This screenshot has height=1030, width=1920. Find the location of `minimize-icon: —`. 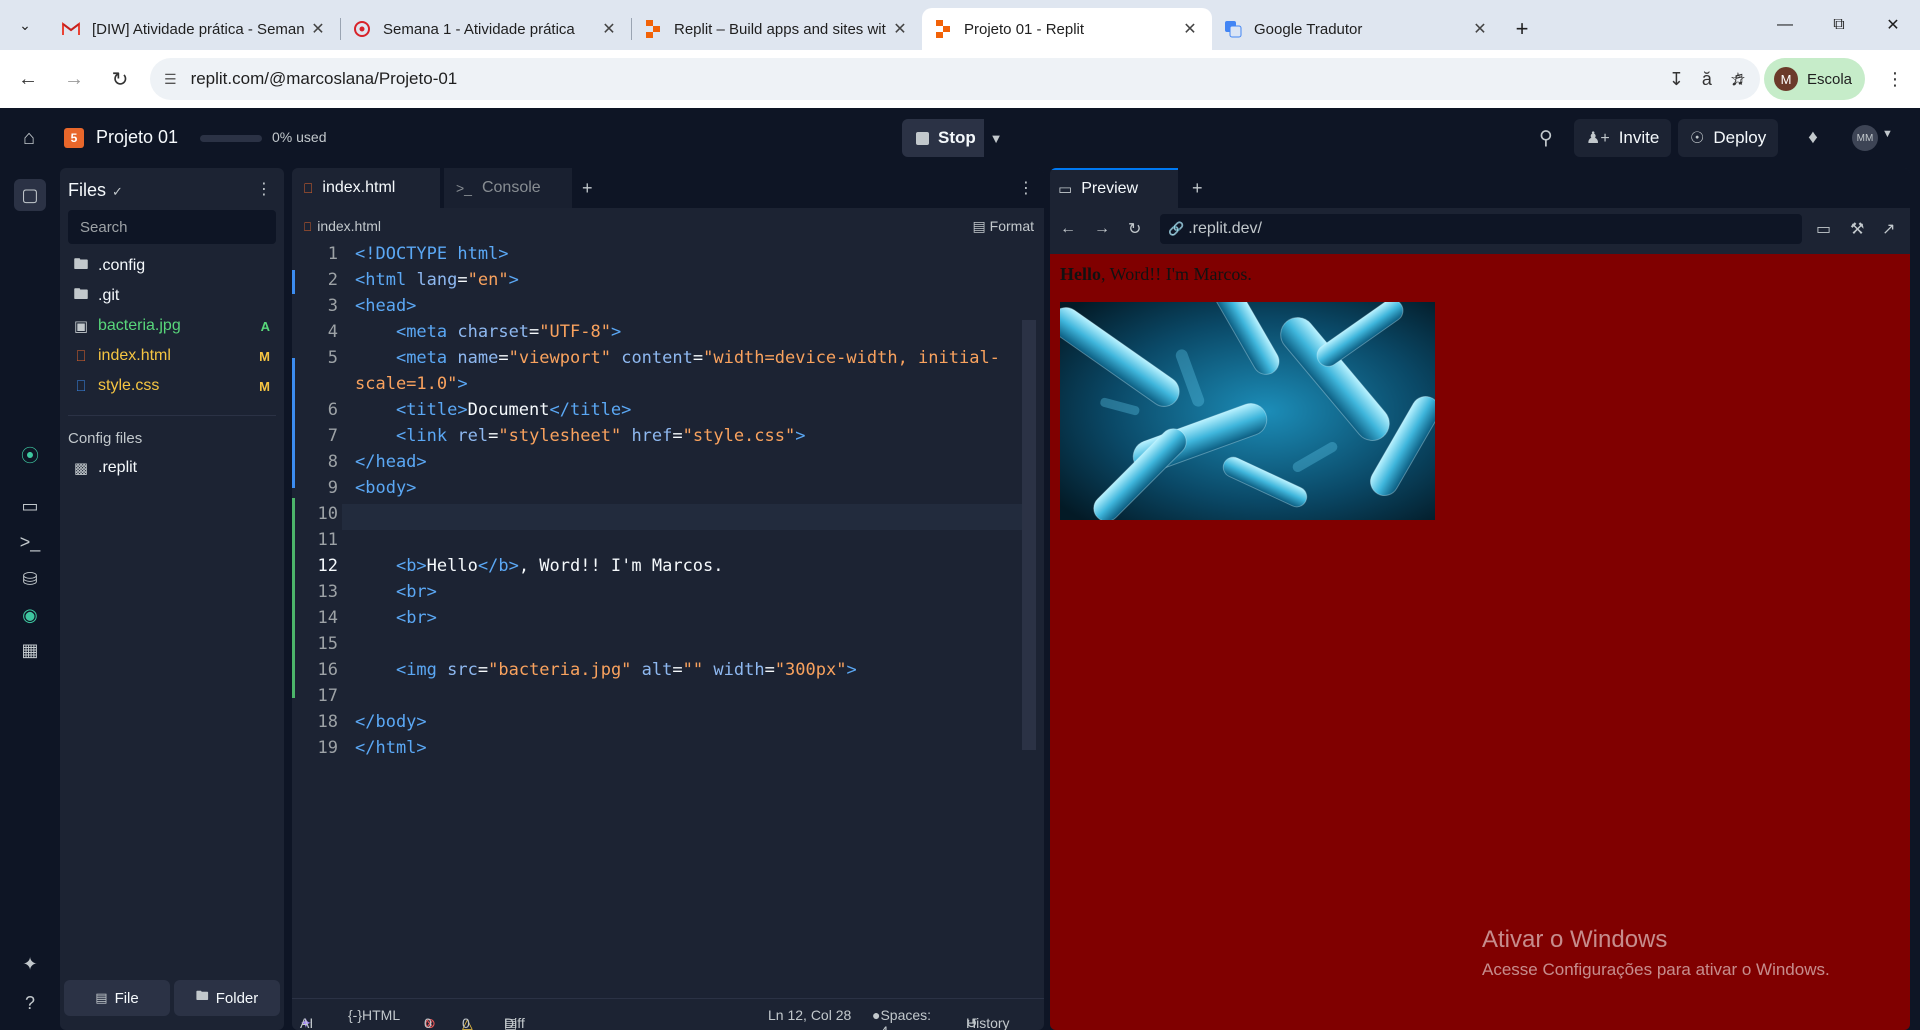

minimize-icon: — is located at coordinates (1785, 25).